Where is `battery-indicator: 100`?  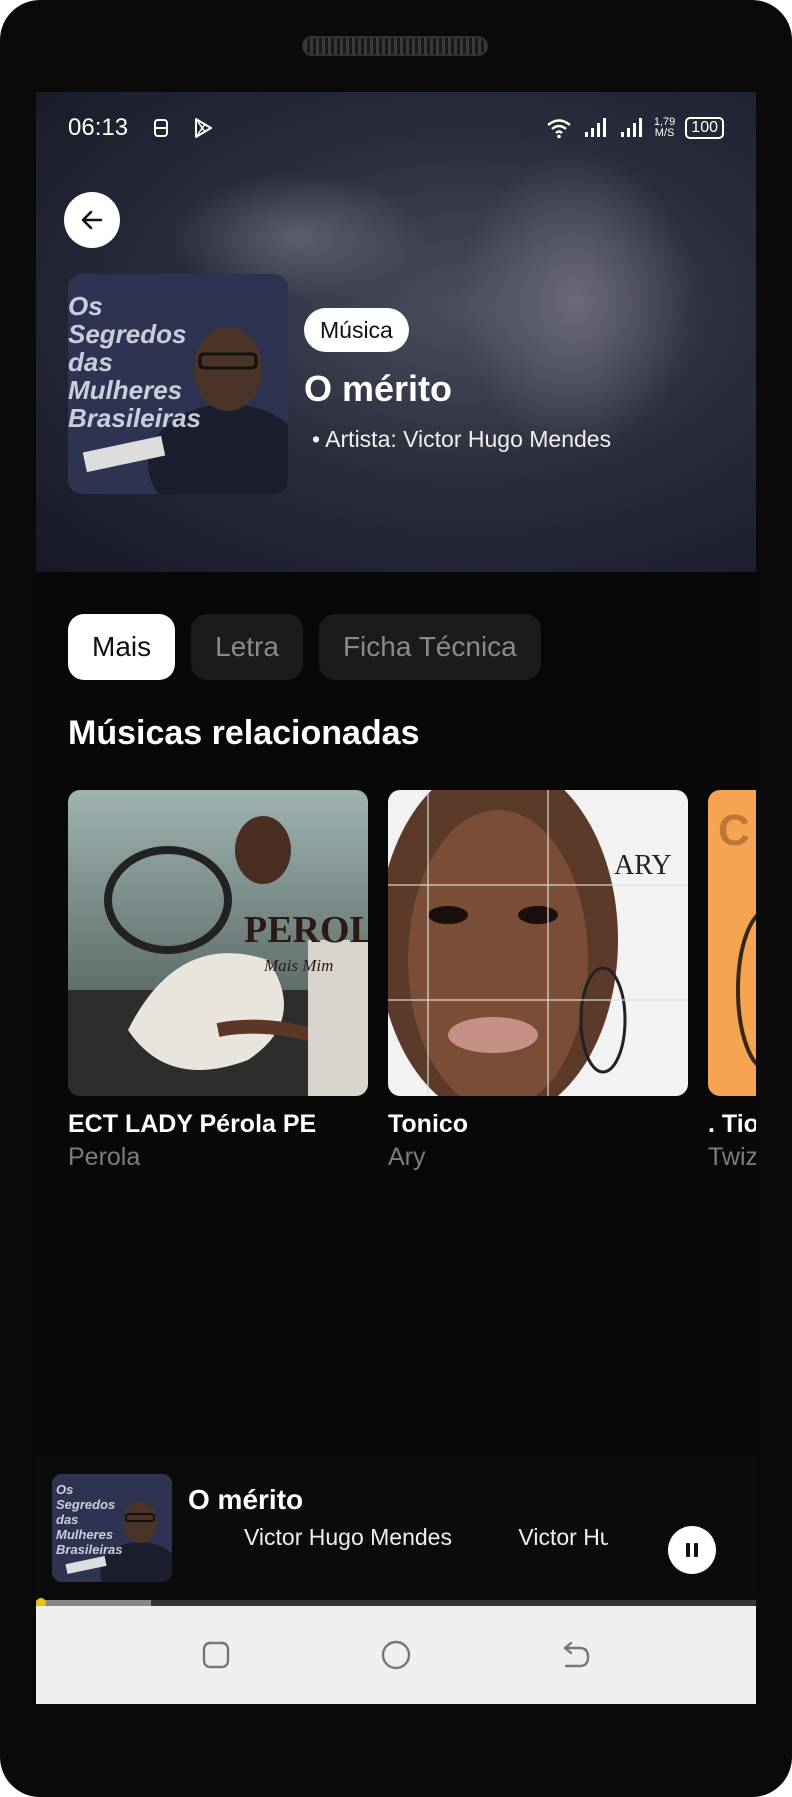
battery-indicator: 100 is located at coordinates (704, 128).